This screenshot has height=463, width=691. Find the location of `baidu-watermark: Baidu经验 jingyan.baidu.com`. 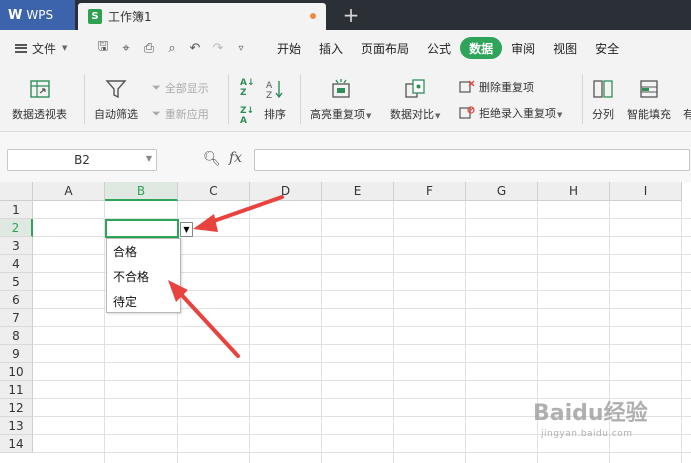

baidu-watermark: Baidu经验 jingyan.baidu.com is located at coordinates (610, 420).